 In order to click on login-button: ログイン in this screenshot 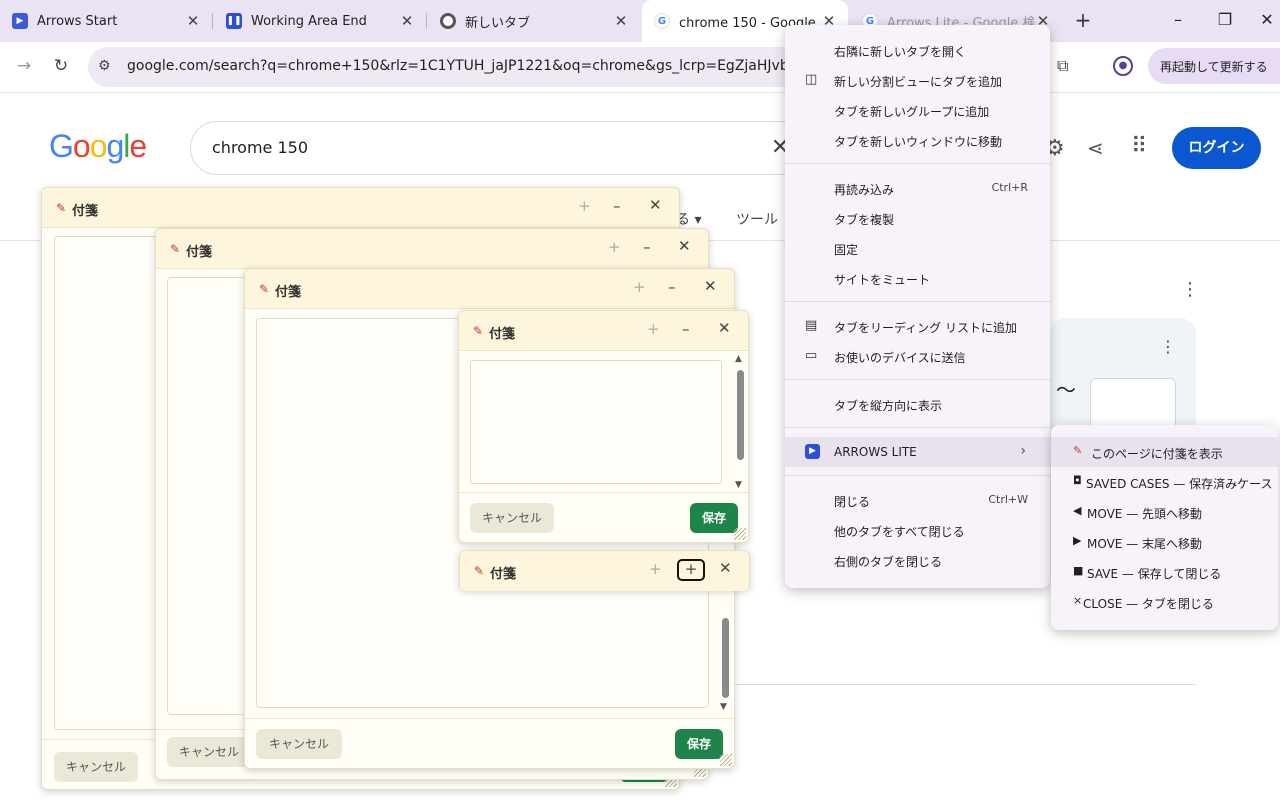, I will do `click(1216, 148)`.